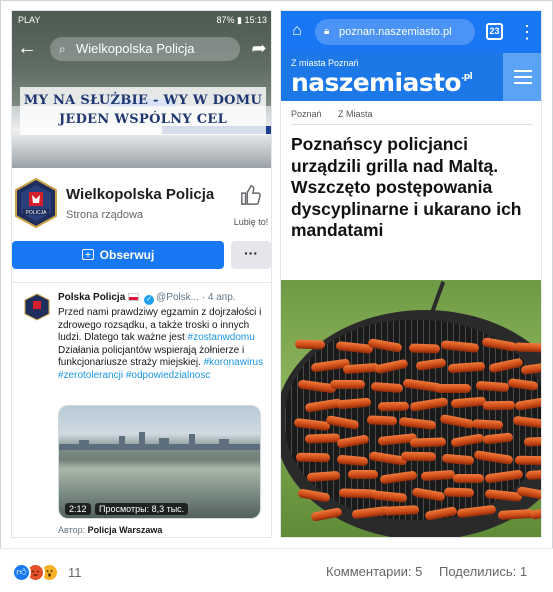  What do you see at coordinates (105, 215) in the screenshot?
I see `page-category: Strona rządowa` at bounding box center [105, 215].